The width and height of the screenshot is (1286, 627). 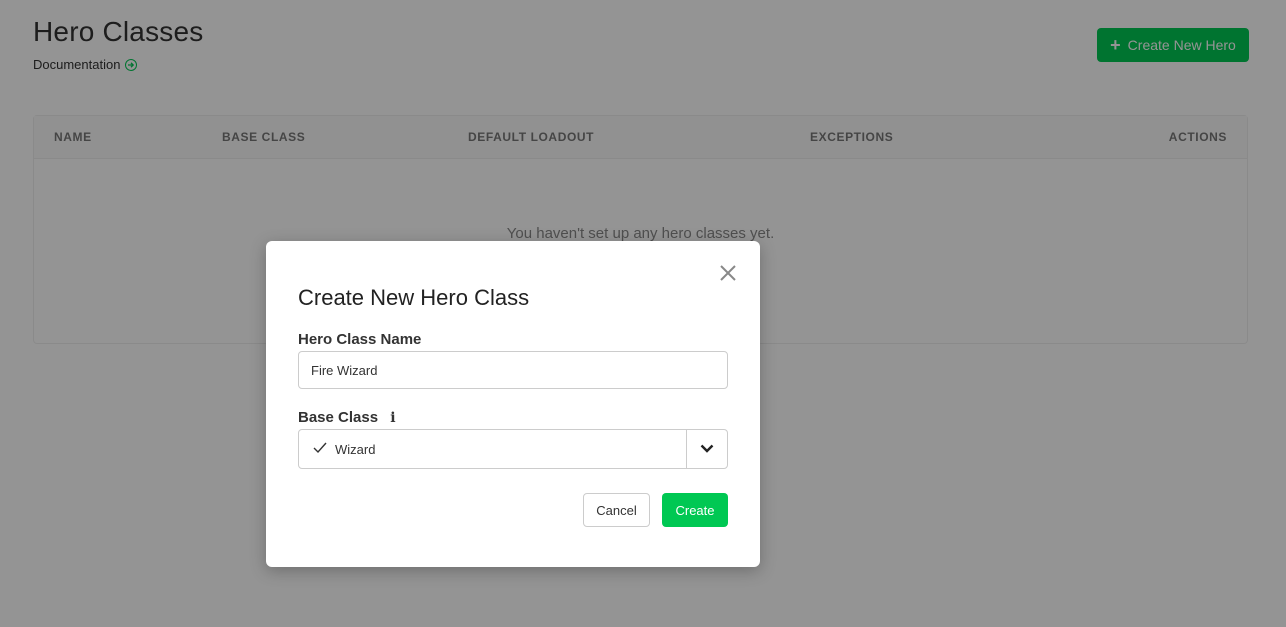 What do you see at coordinates (616, 510) in the screenshot?
I see `cancel-button: Cancel` at bounding box center [616, 510].